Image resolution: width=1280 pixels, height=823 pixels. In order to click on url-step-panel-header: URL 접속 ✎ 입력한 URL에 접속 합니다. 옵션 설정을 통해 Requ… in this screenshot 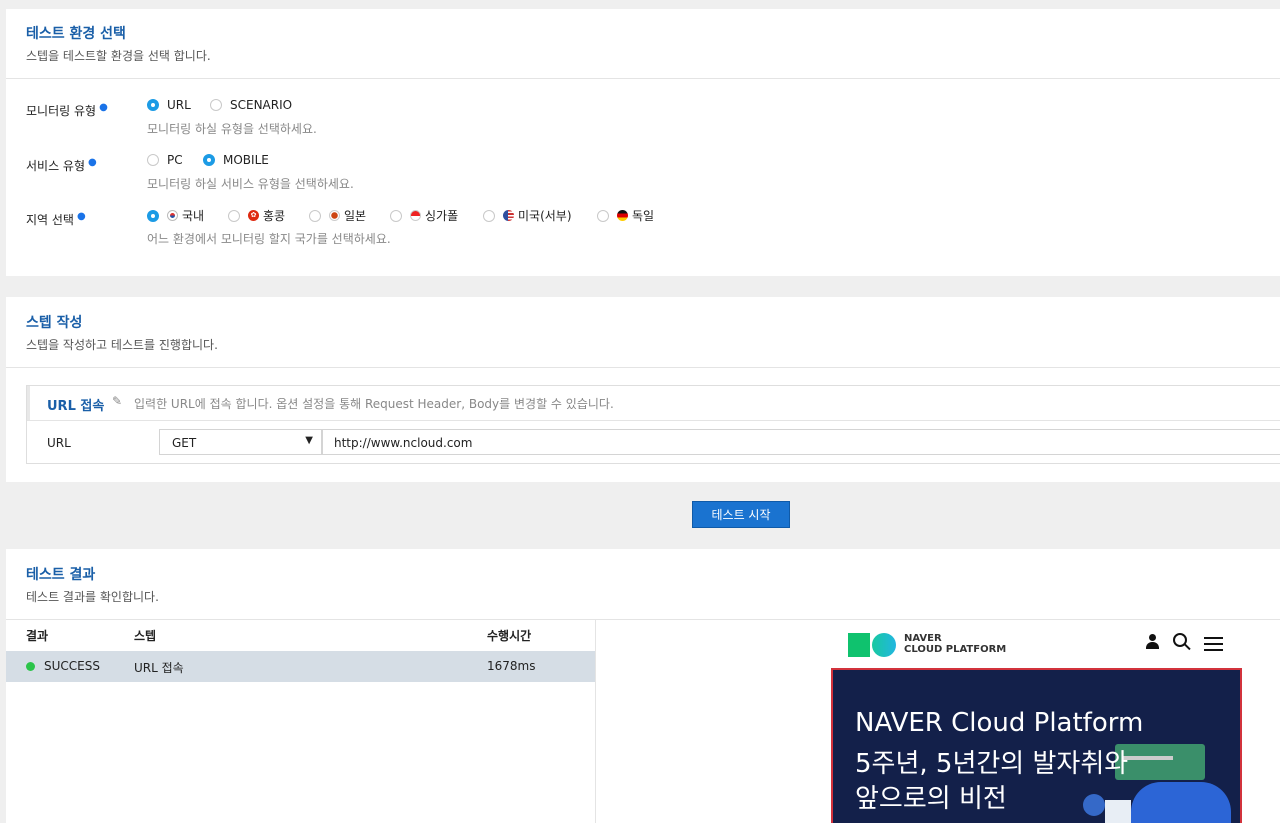, I will do `click(653, 403)`.